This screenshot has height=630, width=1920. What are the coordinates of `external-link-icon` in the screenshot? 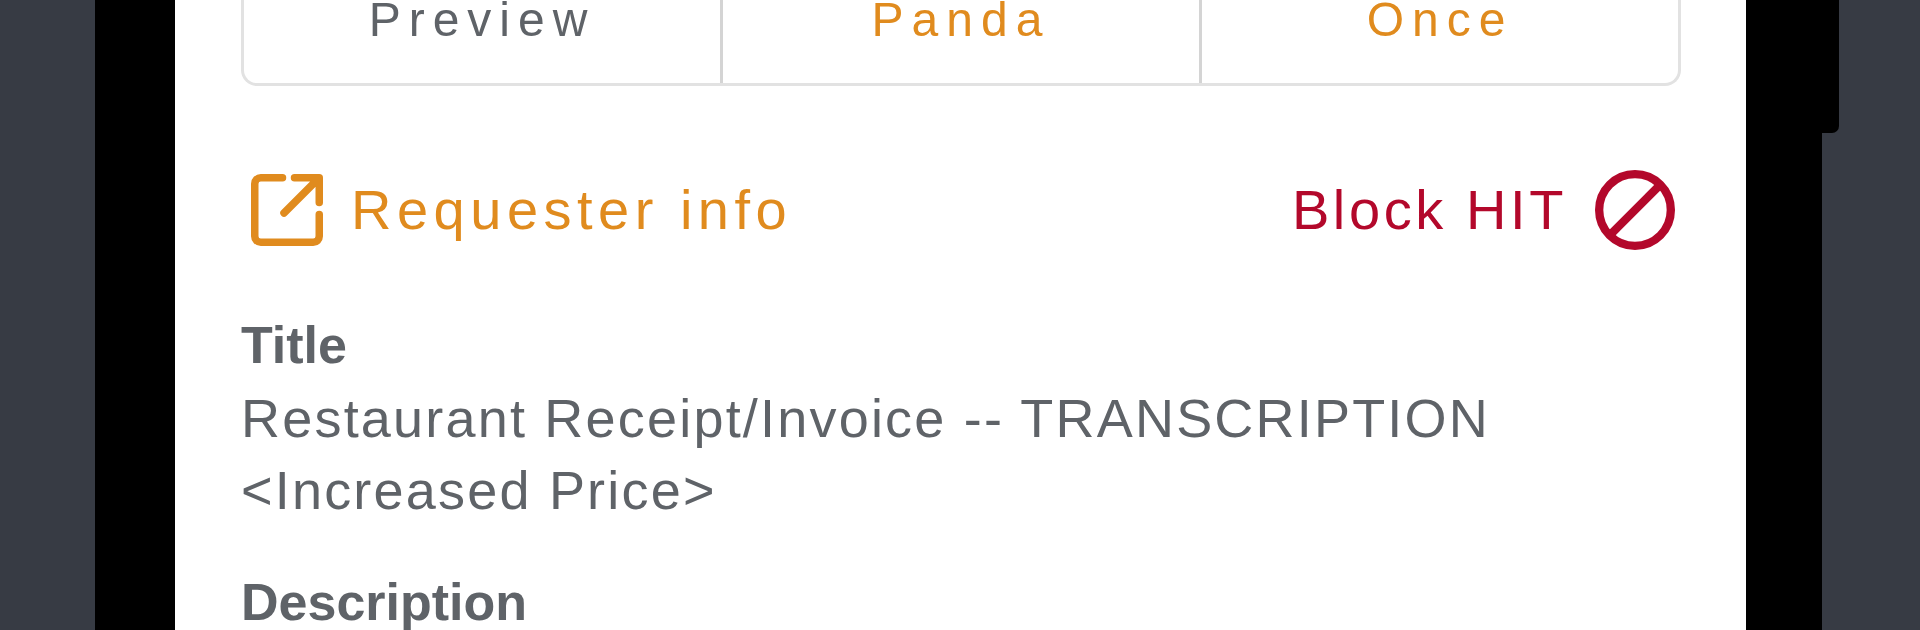 It's located at (287, 210).